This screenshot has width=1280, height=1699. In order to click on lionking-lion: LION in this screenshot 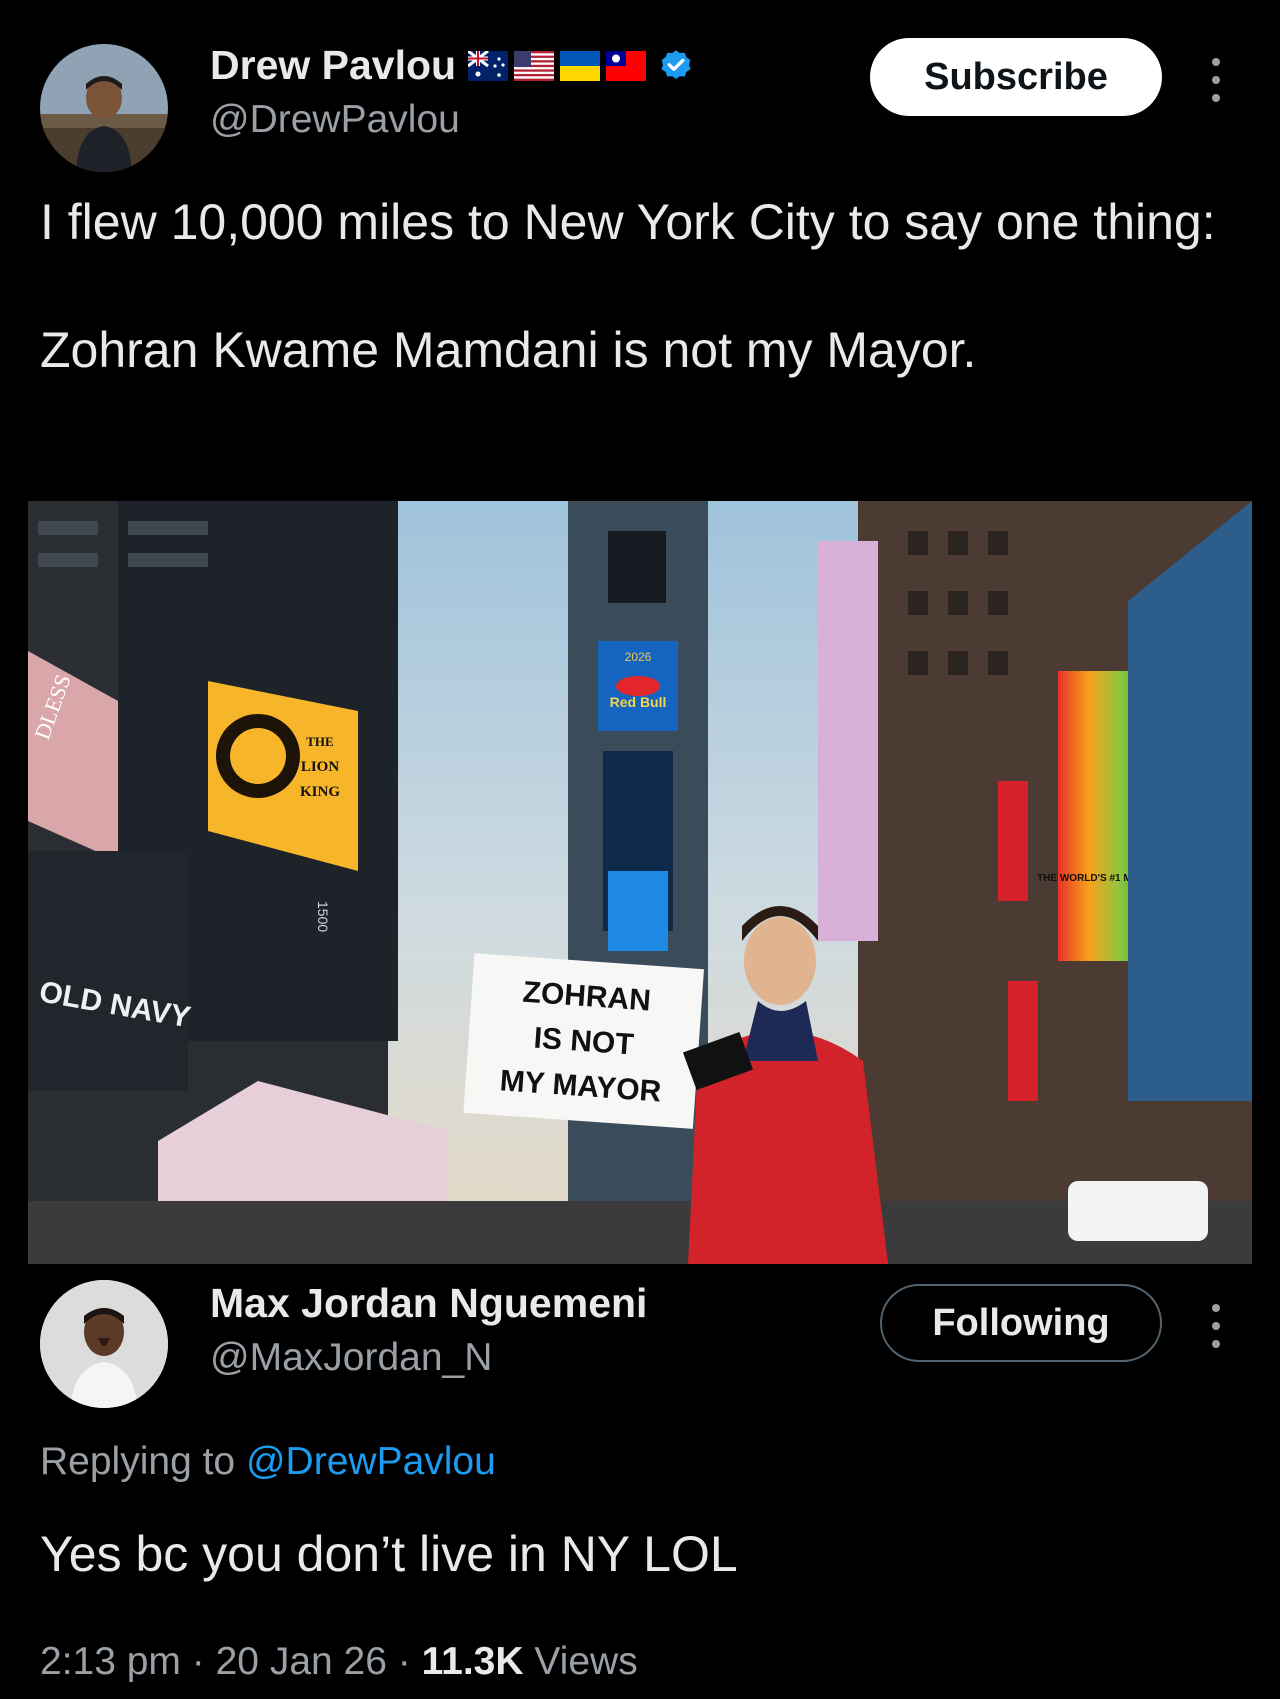, I will do `click(320, 767)`.